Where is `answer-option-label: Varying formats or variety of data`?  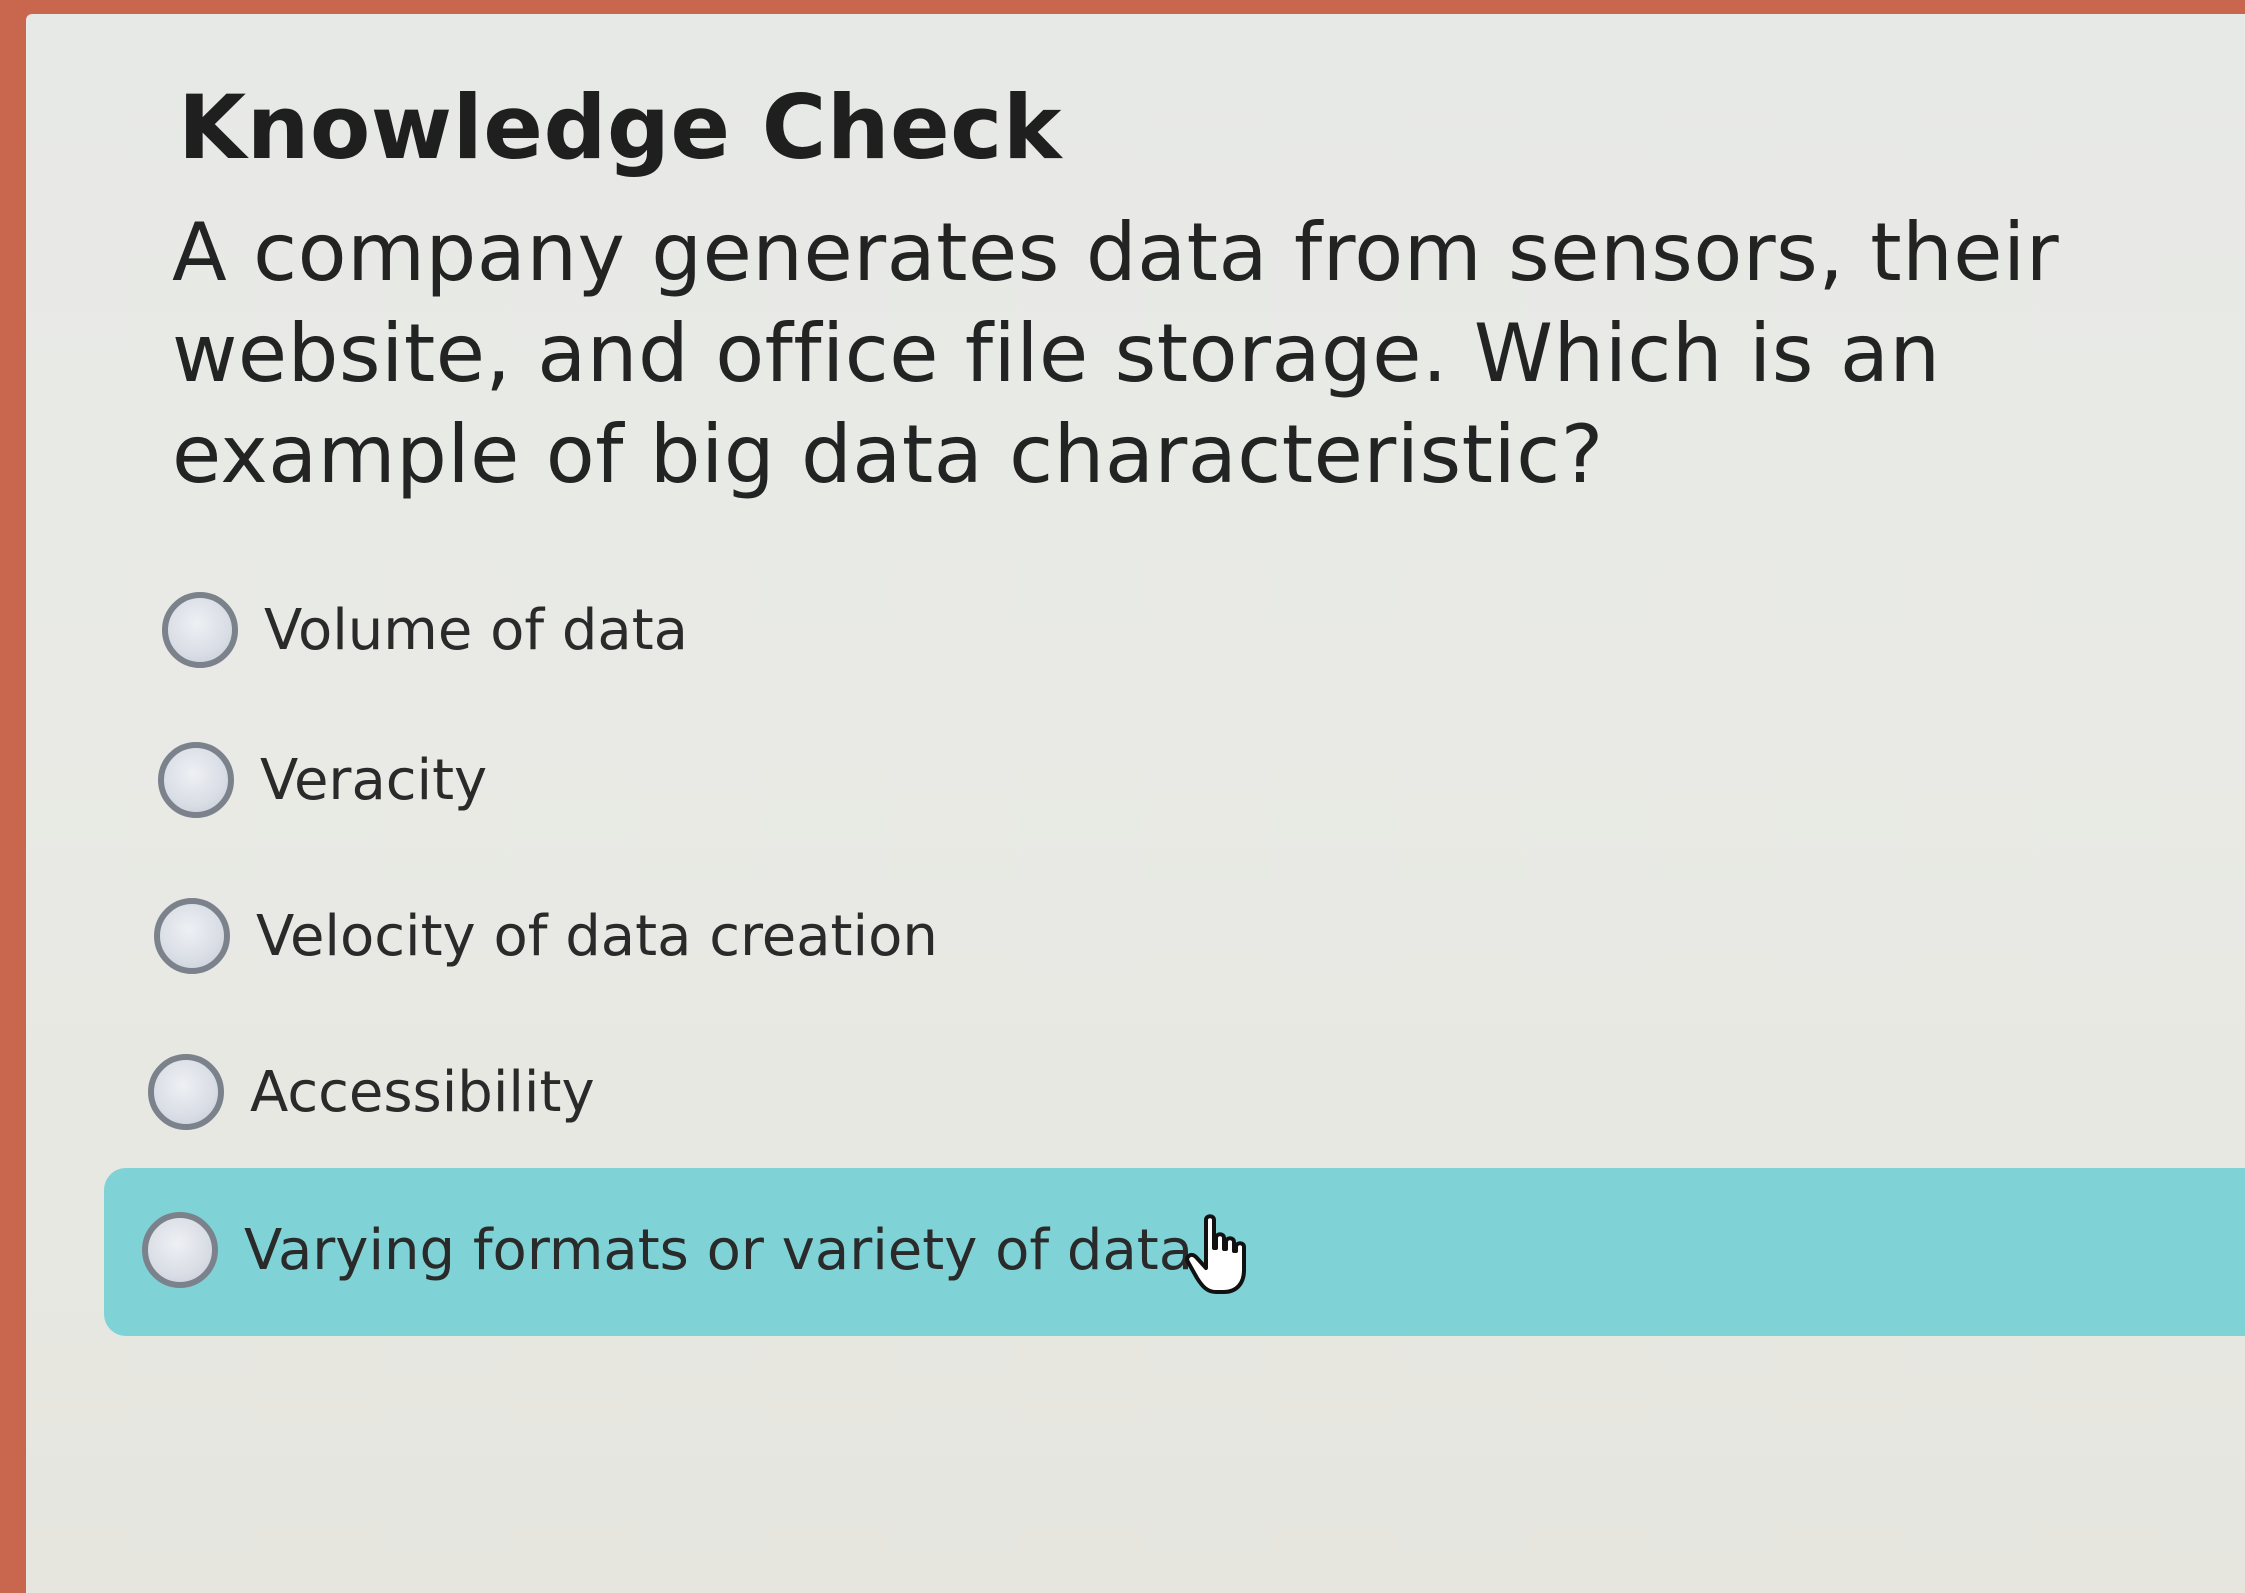 answer-option-label: Varying formats or variety of data is located at coordinates (719, 1250).